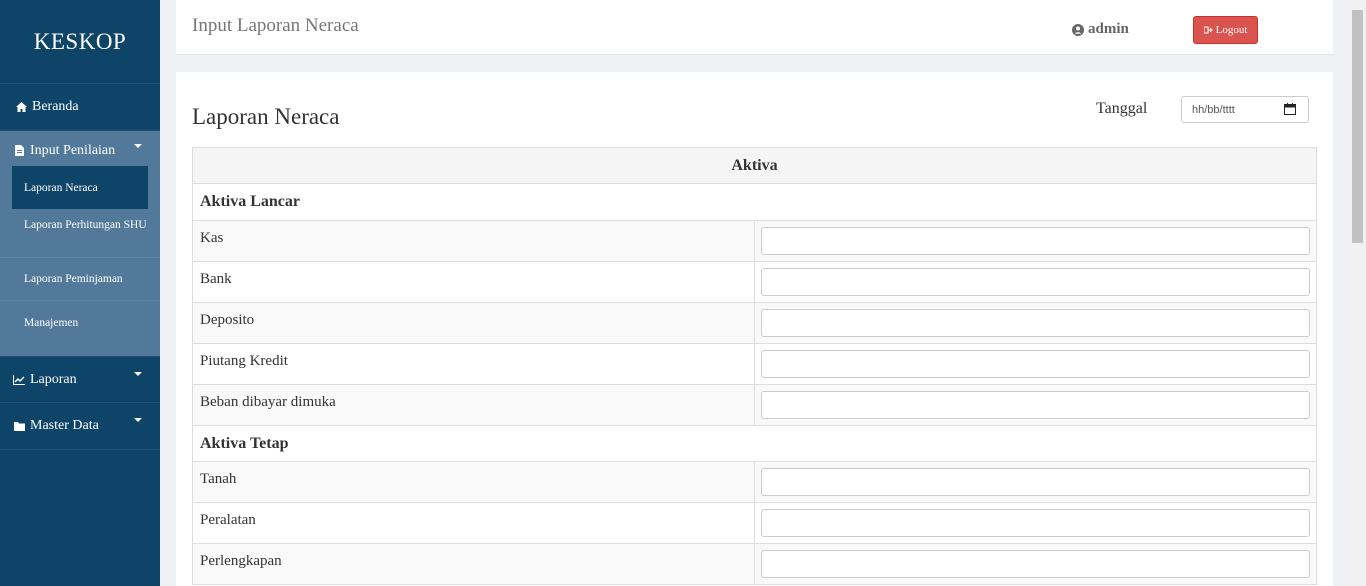 The image size is (1366, 586). Describe the element at coordinates (53, 379) in the screenshot. I see `nav-laporan-label: Laporan` at that location.